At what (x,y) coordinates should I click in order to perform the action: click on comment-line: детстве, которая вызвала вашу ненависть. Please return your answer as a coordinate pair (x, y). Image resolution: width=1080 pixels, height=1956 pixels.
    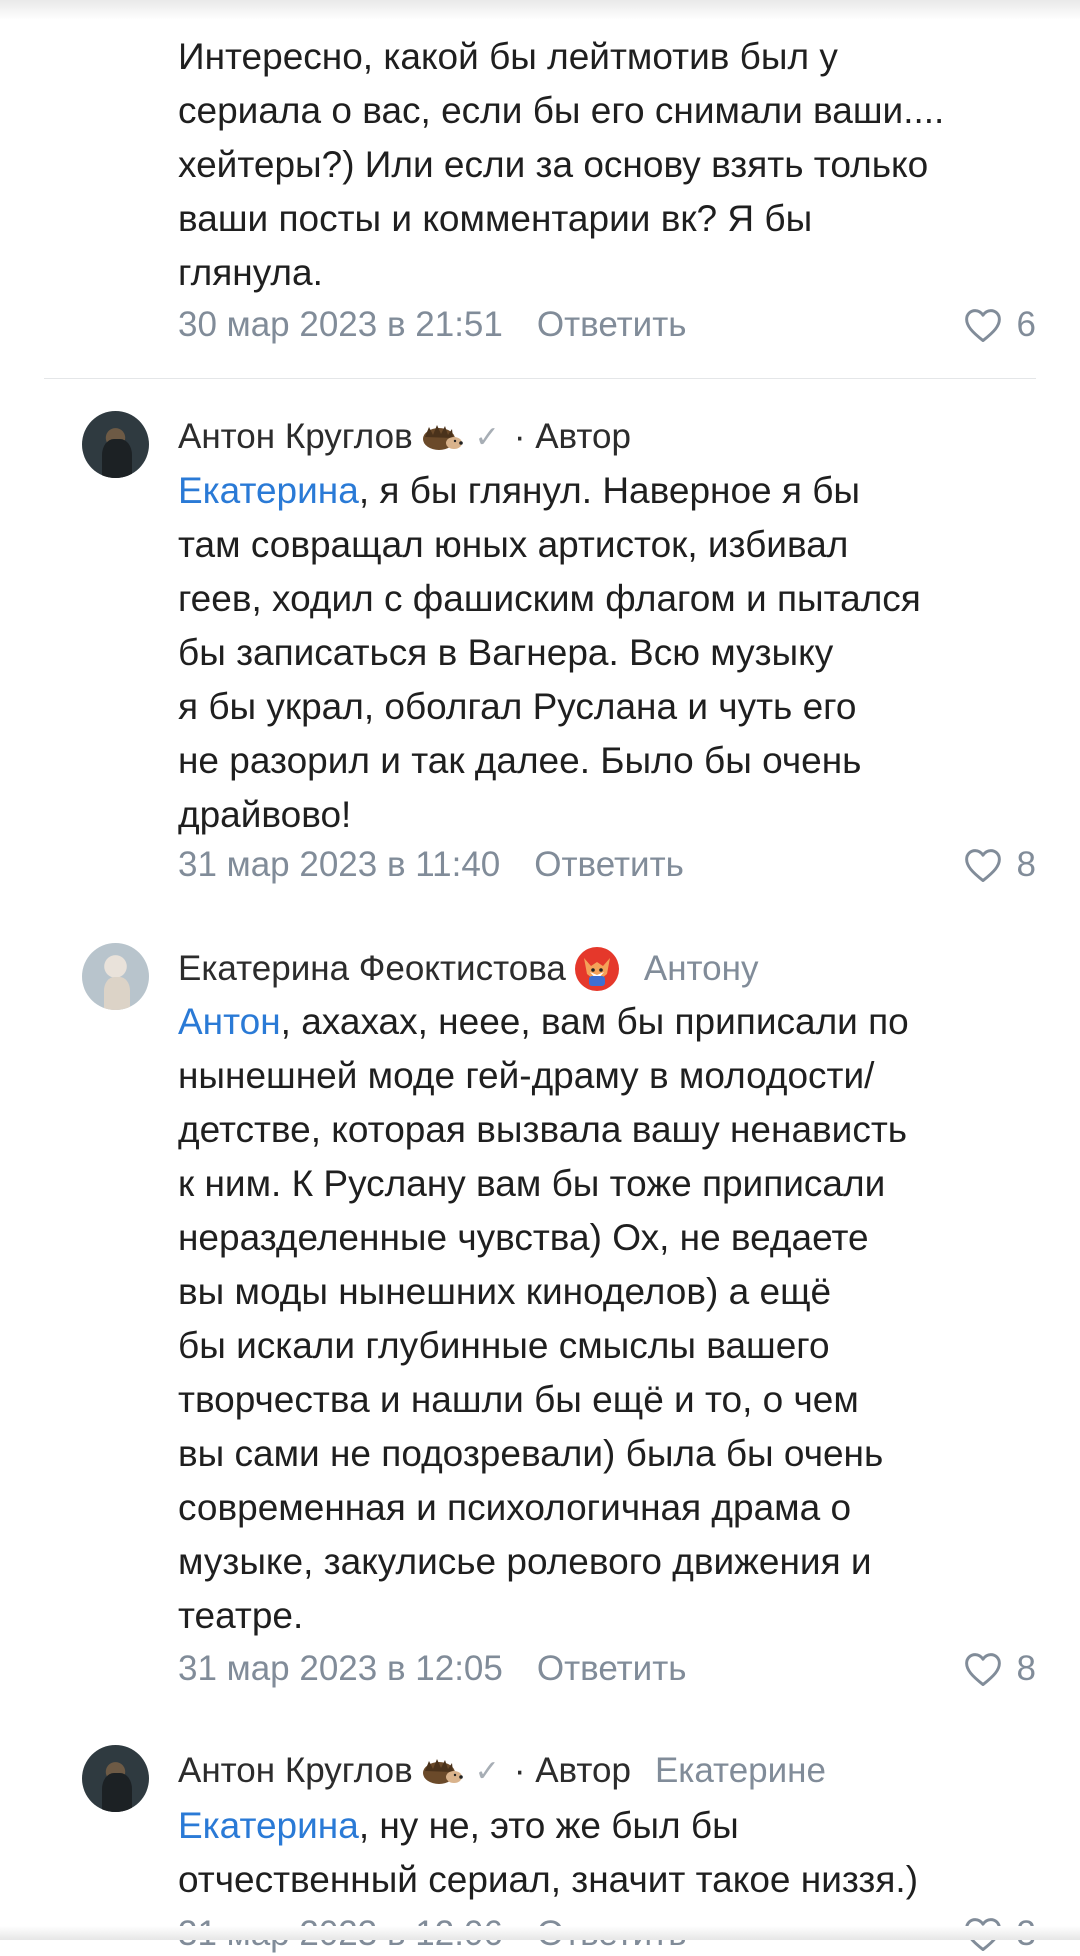
    Looking at the image, I should click on (543, 1129).